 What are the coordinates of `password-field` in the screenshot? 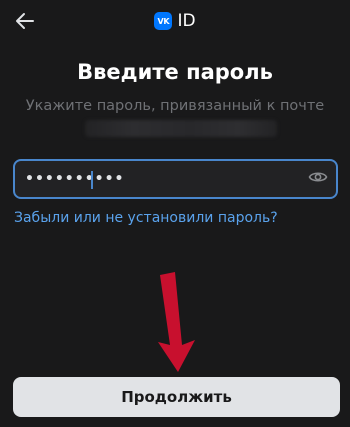 It's located at (175, 179).